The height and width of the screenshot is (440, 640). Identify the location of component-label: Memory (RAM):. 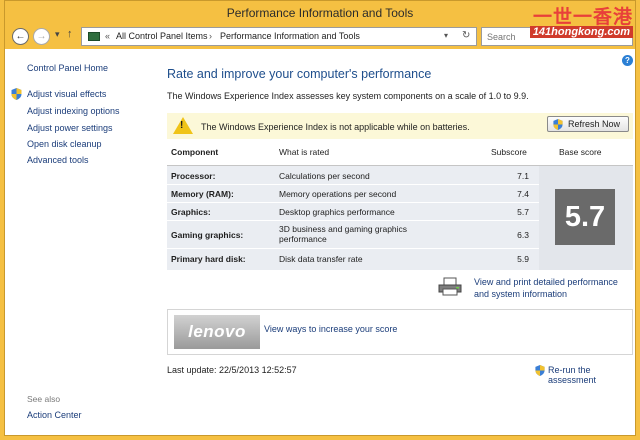
(202, 194).